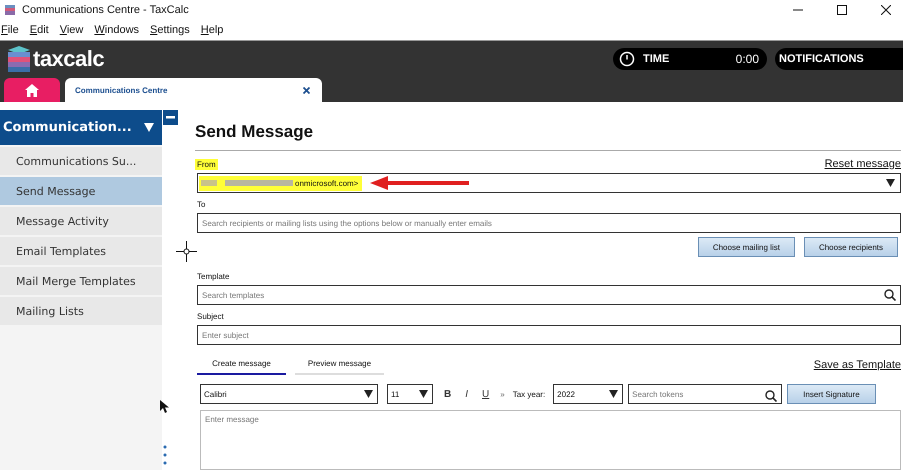  What do you see at coordinates (549, 223) in the screenshot?
I see `recipients-field: Search recipients or mailing lists using the options below or manually enter emails` at bounding box center [549, 223].